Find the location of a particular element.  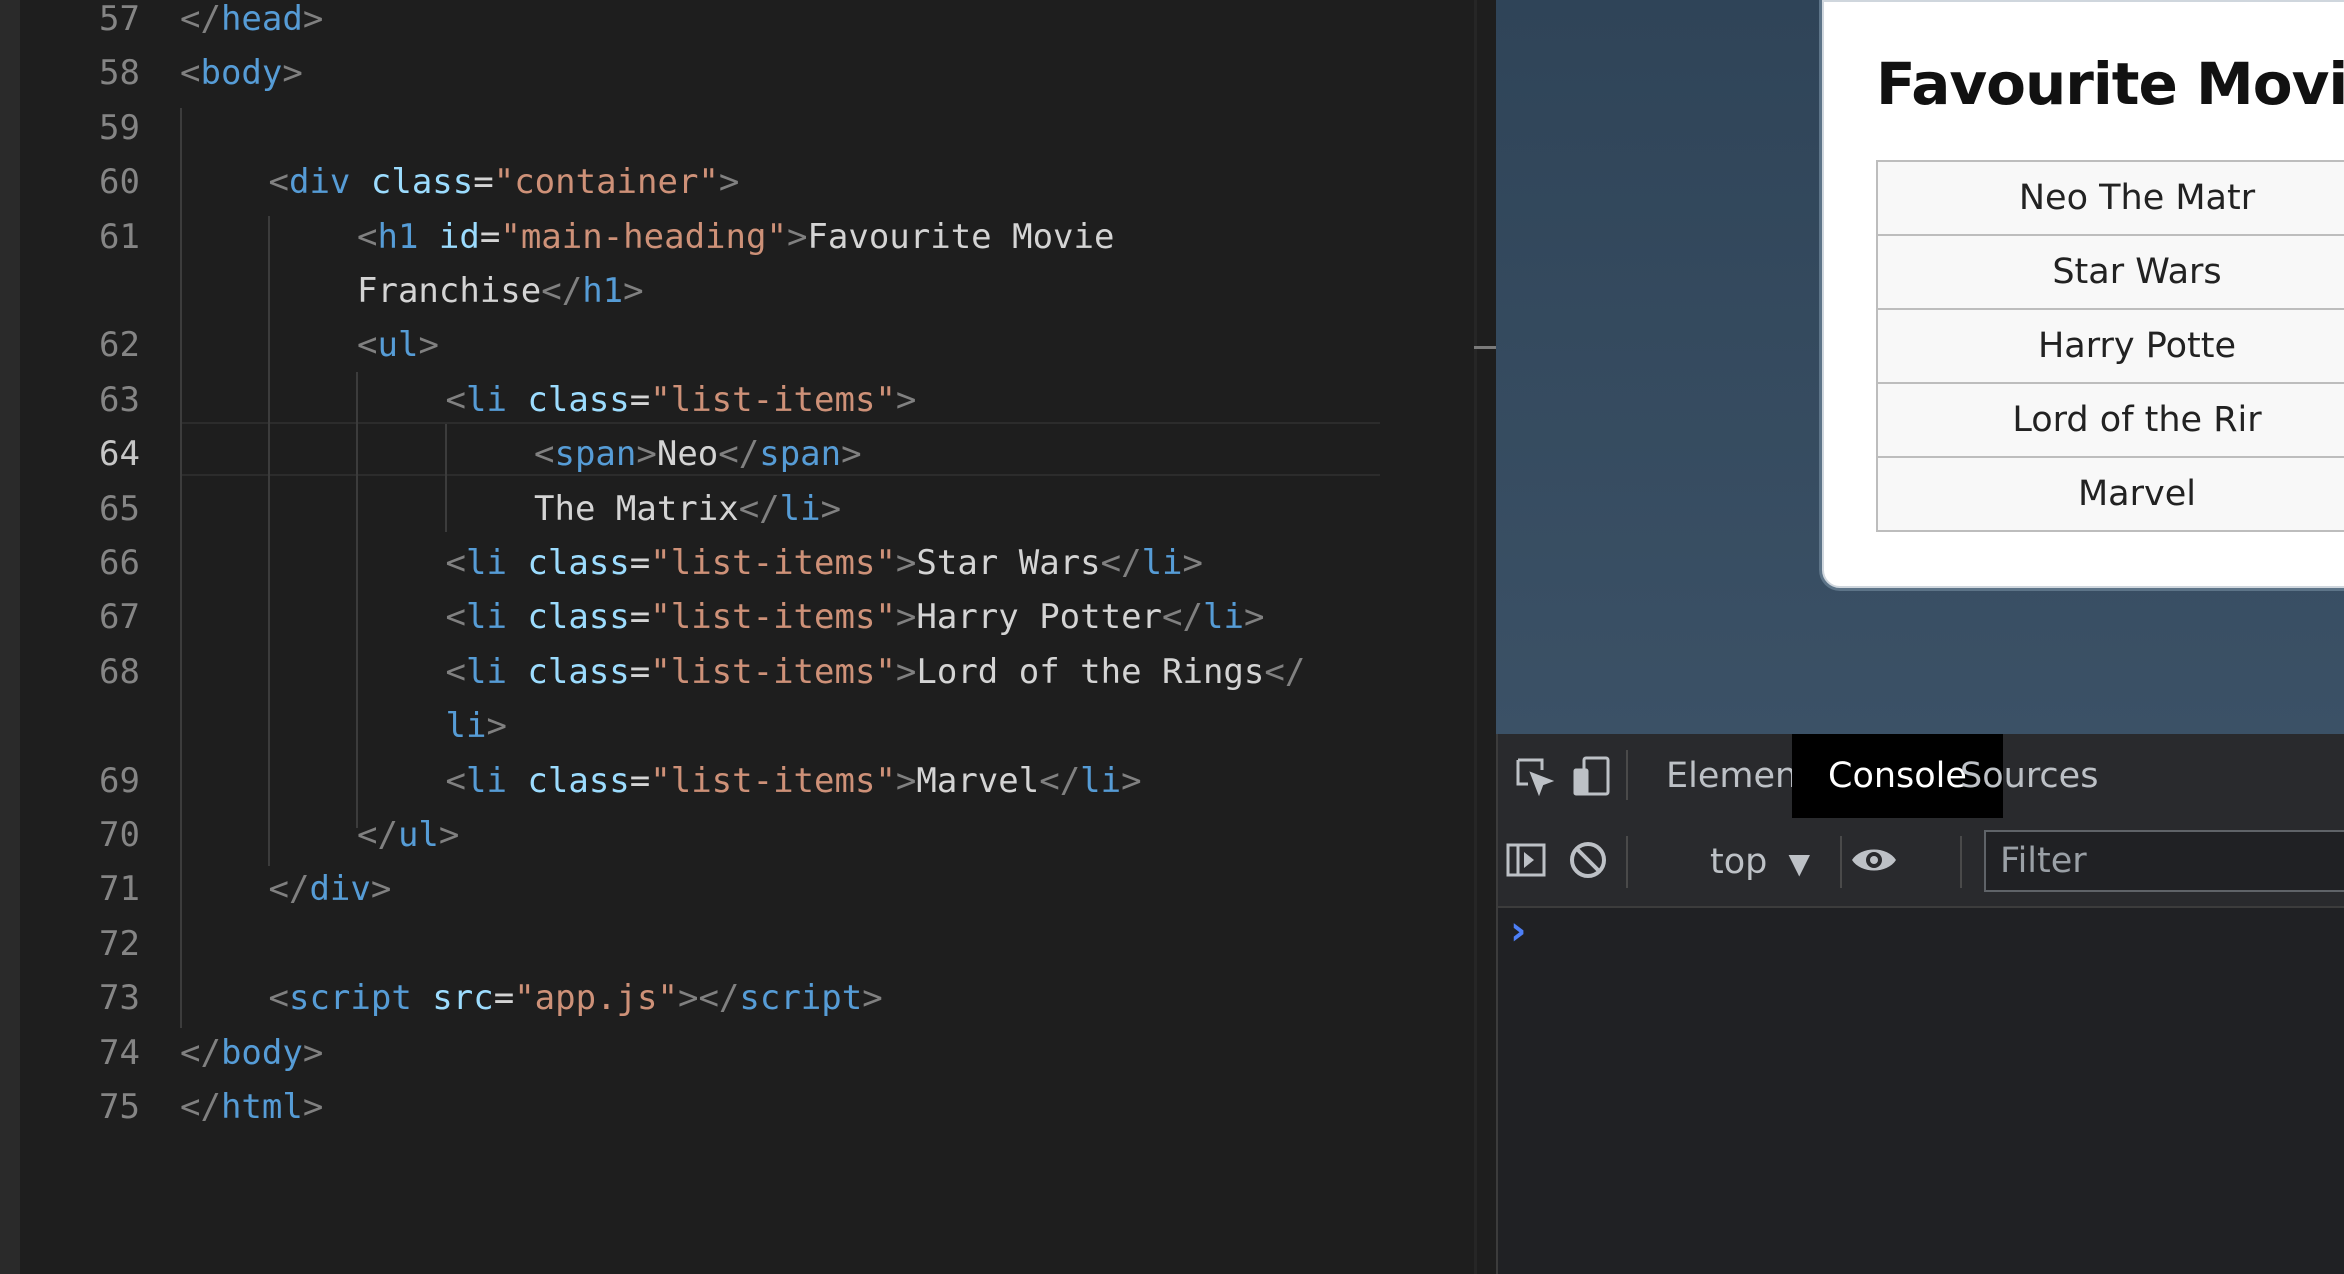

clear-console-icon is located at coordinates (1588, 860).